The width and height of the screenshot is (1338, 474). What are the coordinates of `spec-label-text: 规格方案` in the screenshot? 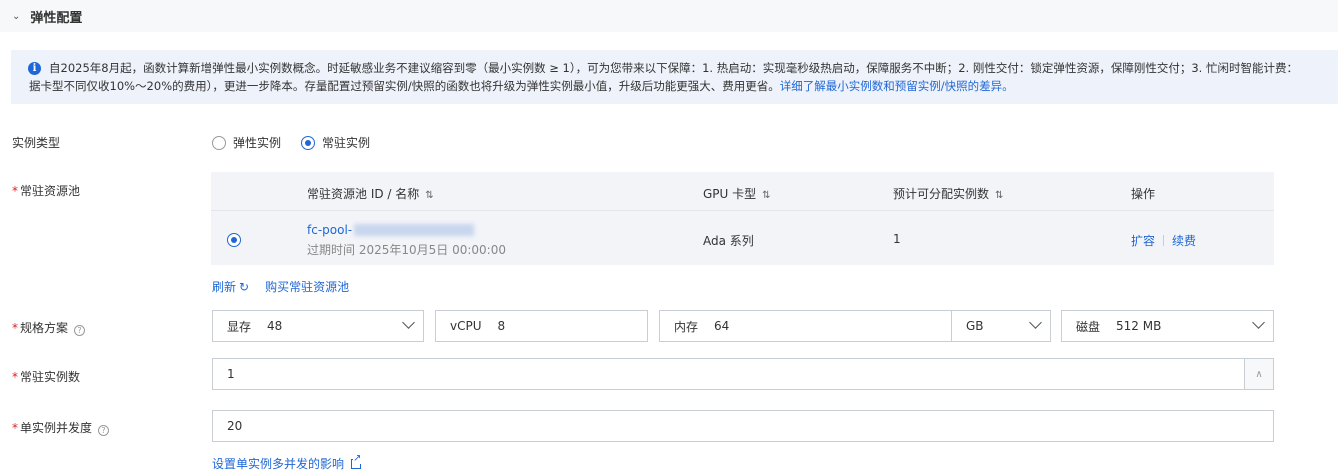 It's located at (44, 328).